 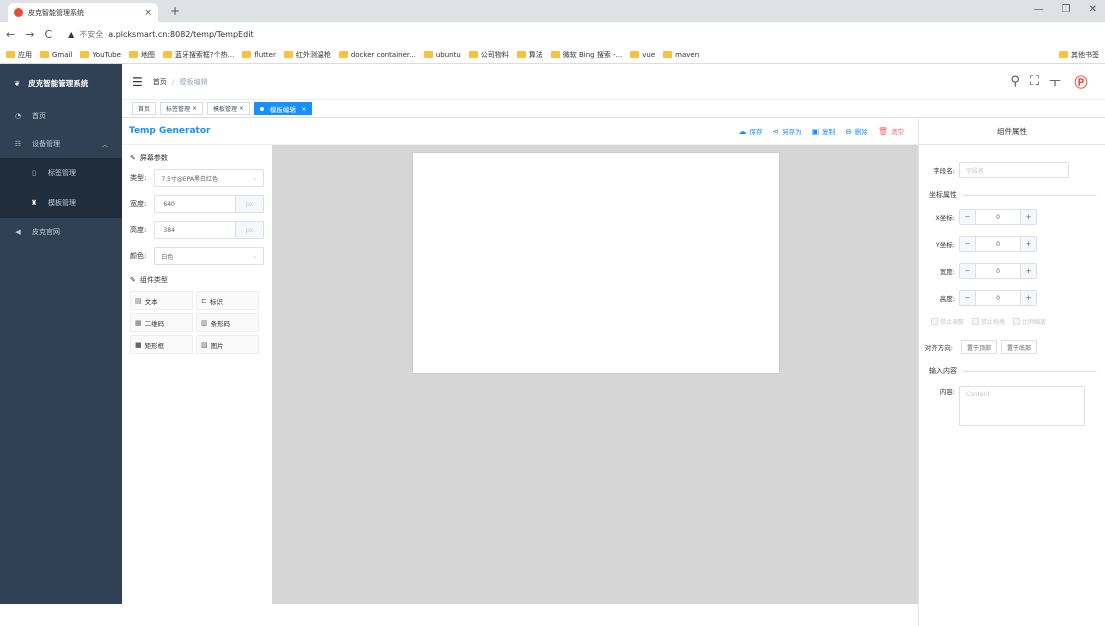 I want to click on width-stepper: − 0 +, so click(x=998, y=271).